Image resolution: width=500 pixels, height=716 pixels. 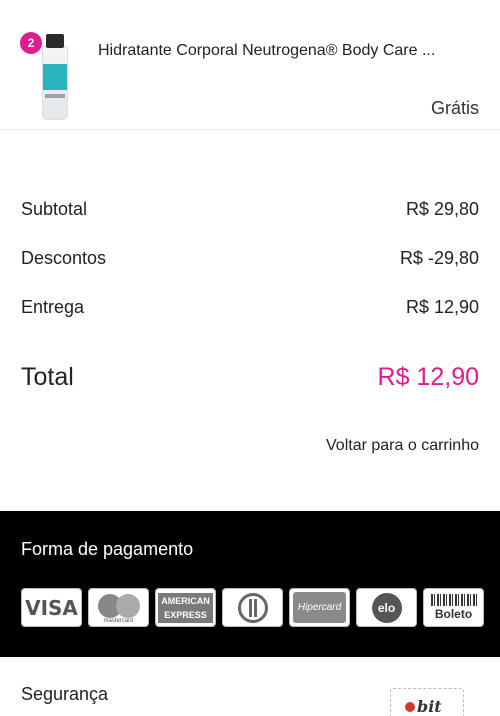 I want to click on product-thumbnail, so click(x=56, y=78).